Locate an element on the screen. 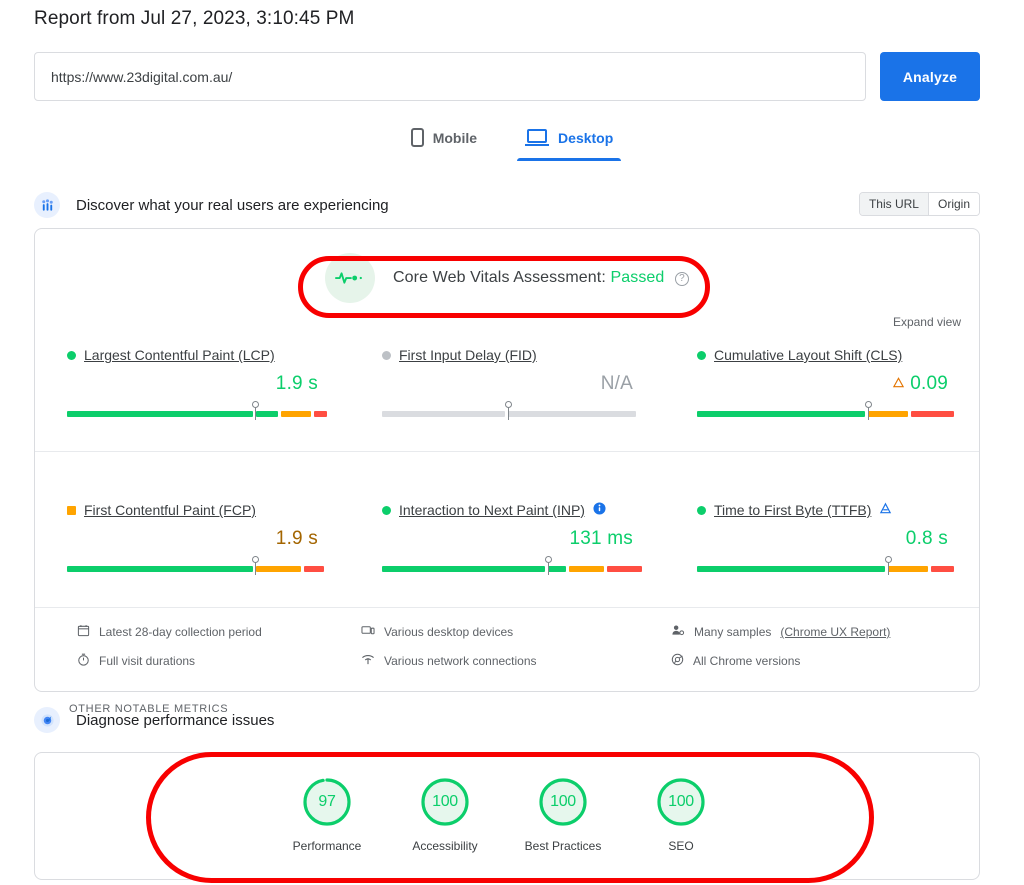 Image resolution: width=1024 pixels, height=885 pixels. score-gauge-2: 100 Best Practices is located at coordinates (563, 815).